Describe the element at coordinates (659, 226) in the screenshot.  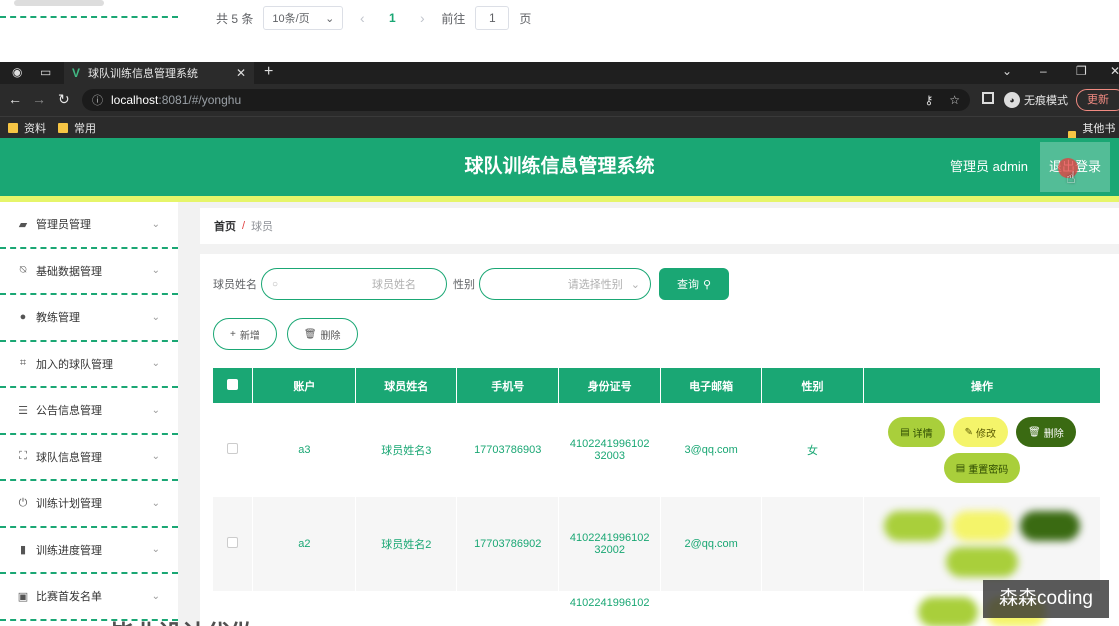
I see `breadcrumb: 首页 / 球员` at that location.